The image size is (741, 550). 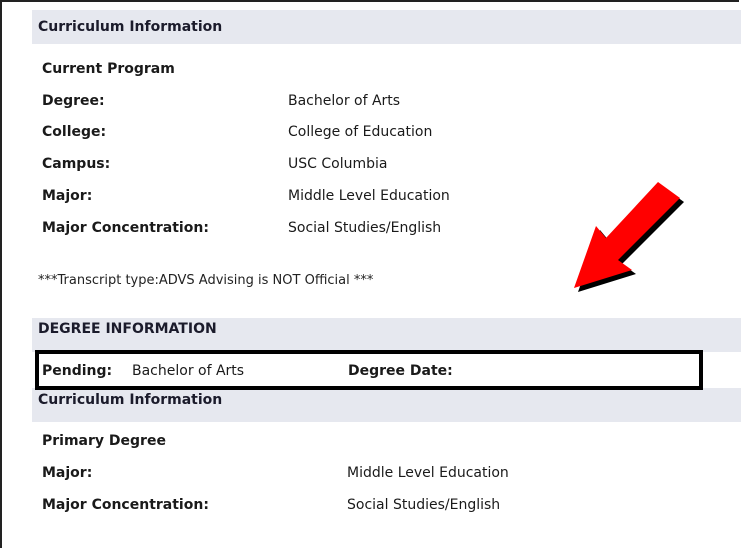 I want to click on college-value: College of Education, so click(x=360, y=132).